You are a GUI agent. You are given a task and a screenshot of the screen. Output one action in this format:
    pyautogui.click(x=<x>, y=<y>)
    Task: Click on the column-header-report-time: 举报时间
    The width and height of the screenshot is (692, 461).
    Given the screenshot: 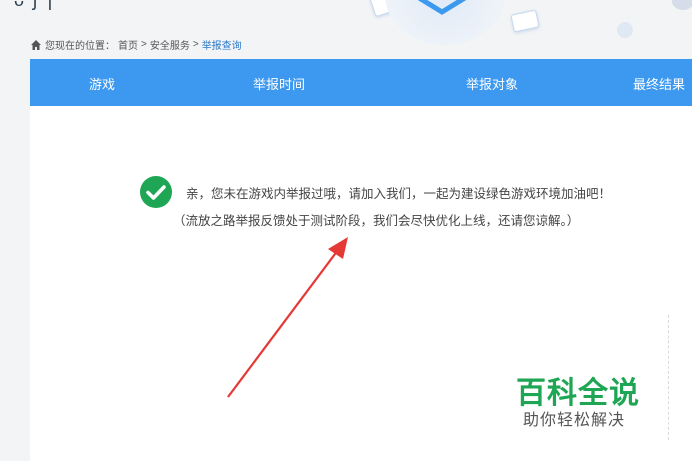 What is the action you would take?
    pyautogui.click(x=279, y=84)
    